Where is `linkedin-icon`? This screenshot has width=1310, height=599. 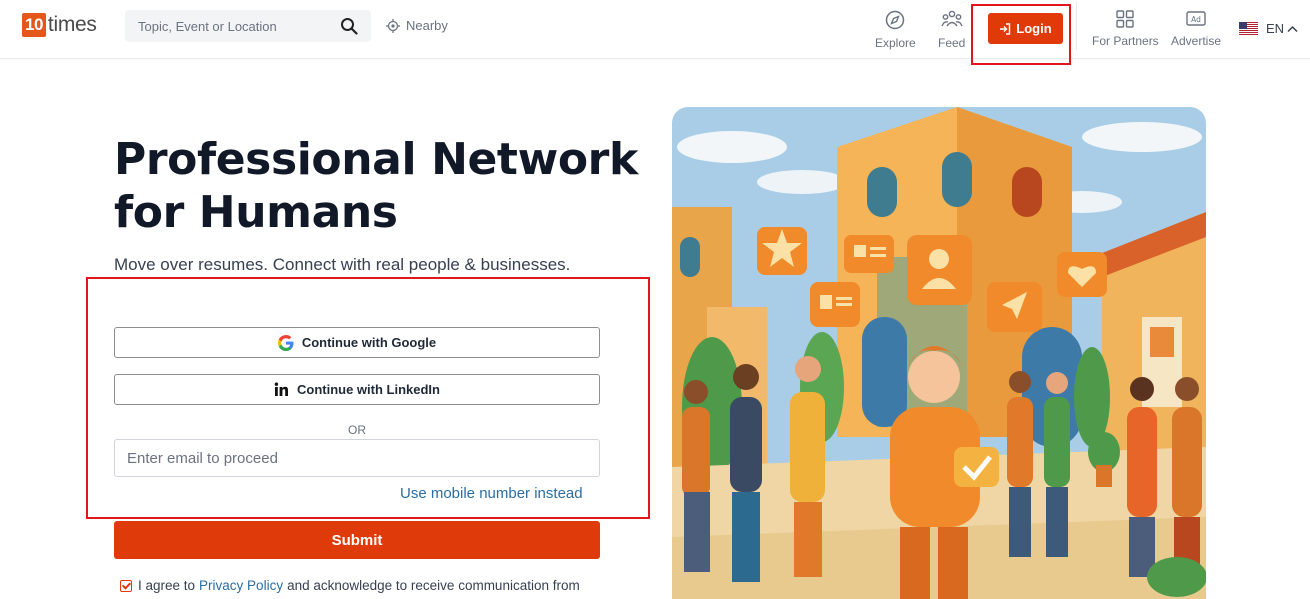
linkedin-icon is located at coordinates (281, 389).